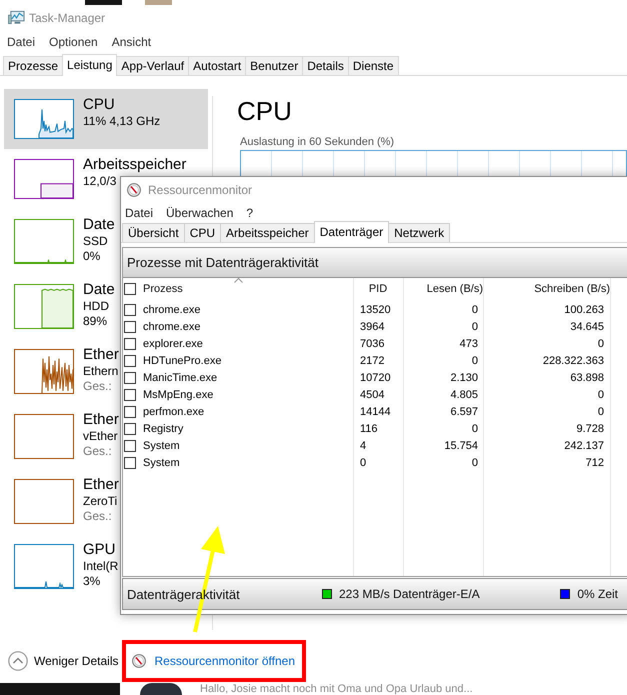 The height and width of the screenshot is (695, 627). Describe the element at coordinates (106, 501) in the screenshot. I see `sidebar-item: Ether ZeroTi Ges.:` at that location.